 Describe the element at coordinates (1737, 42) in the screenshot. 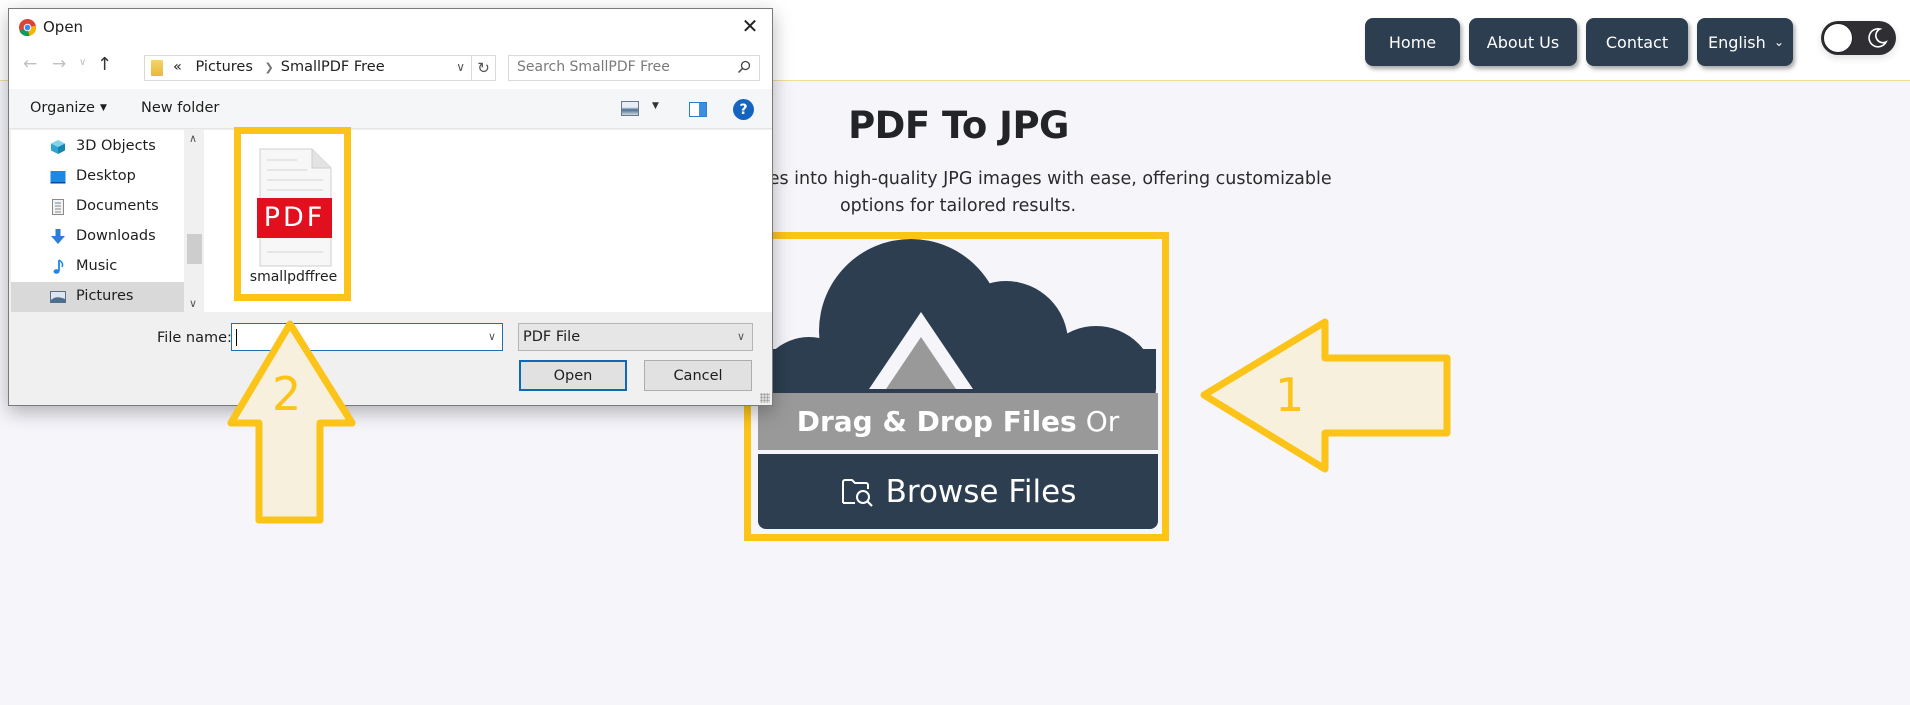

I see `language-value: English` at that location.